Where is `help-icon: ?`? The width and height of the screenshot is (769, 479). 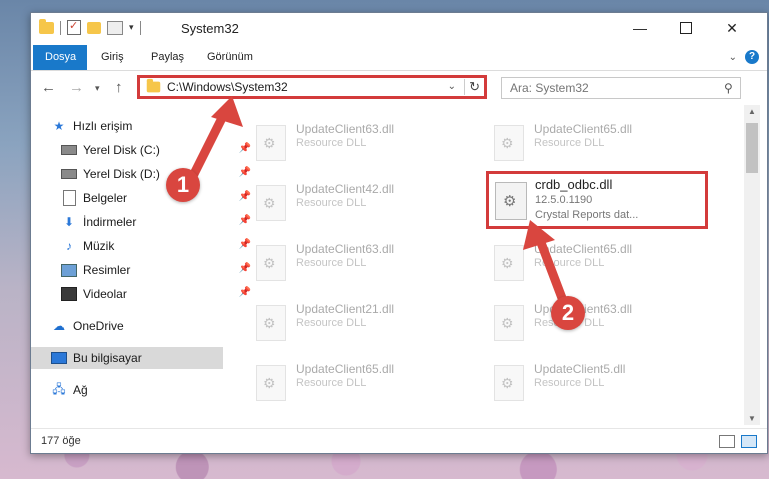 help-icon: ? is located at coordinates (752, 57).